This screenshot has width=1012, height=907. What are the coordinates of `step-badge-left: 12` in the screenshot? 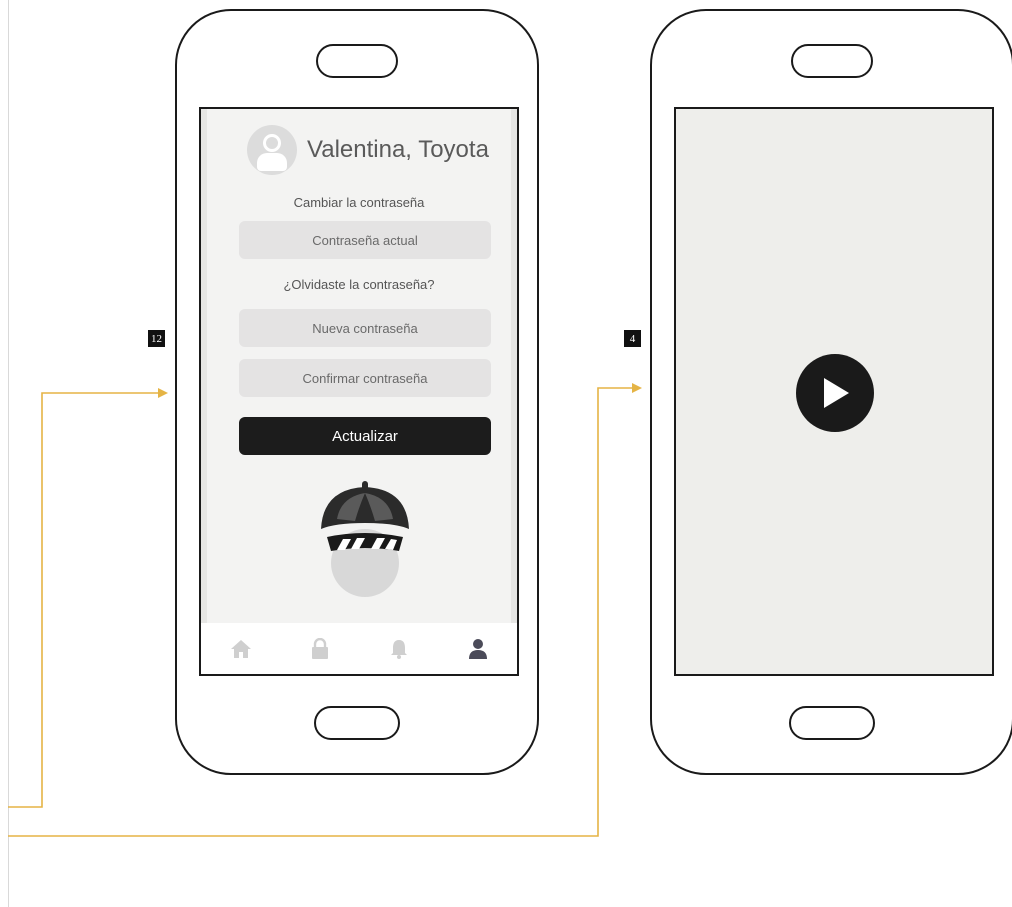 It's located at (156, 338).